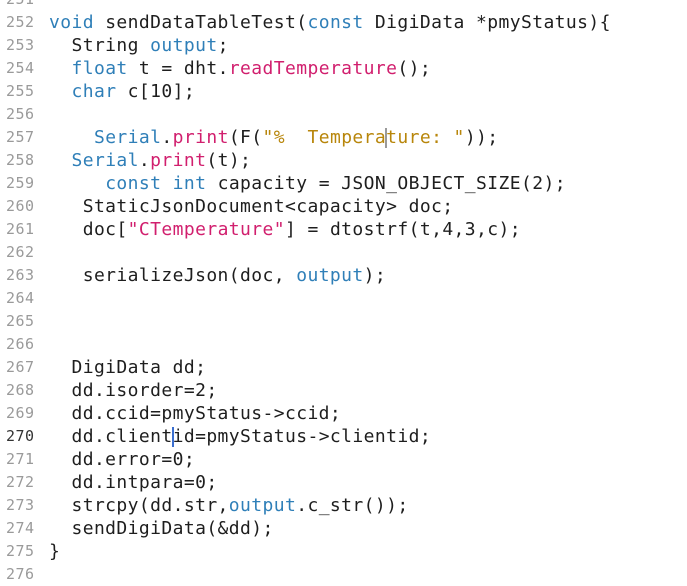 This screenshot has width=687, height=586. What do you see at coordinates (20, 160) in the screenshot?
I see `line-number: 258` at bounding box center [20, 160].